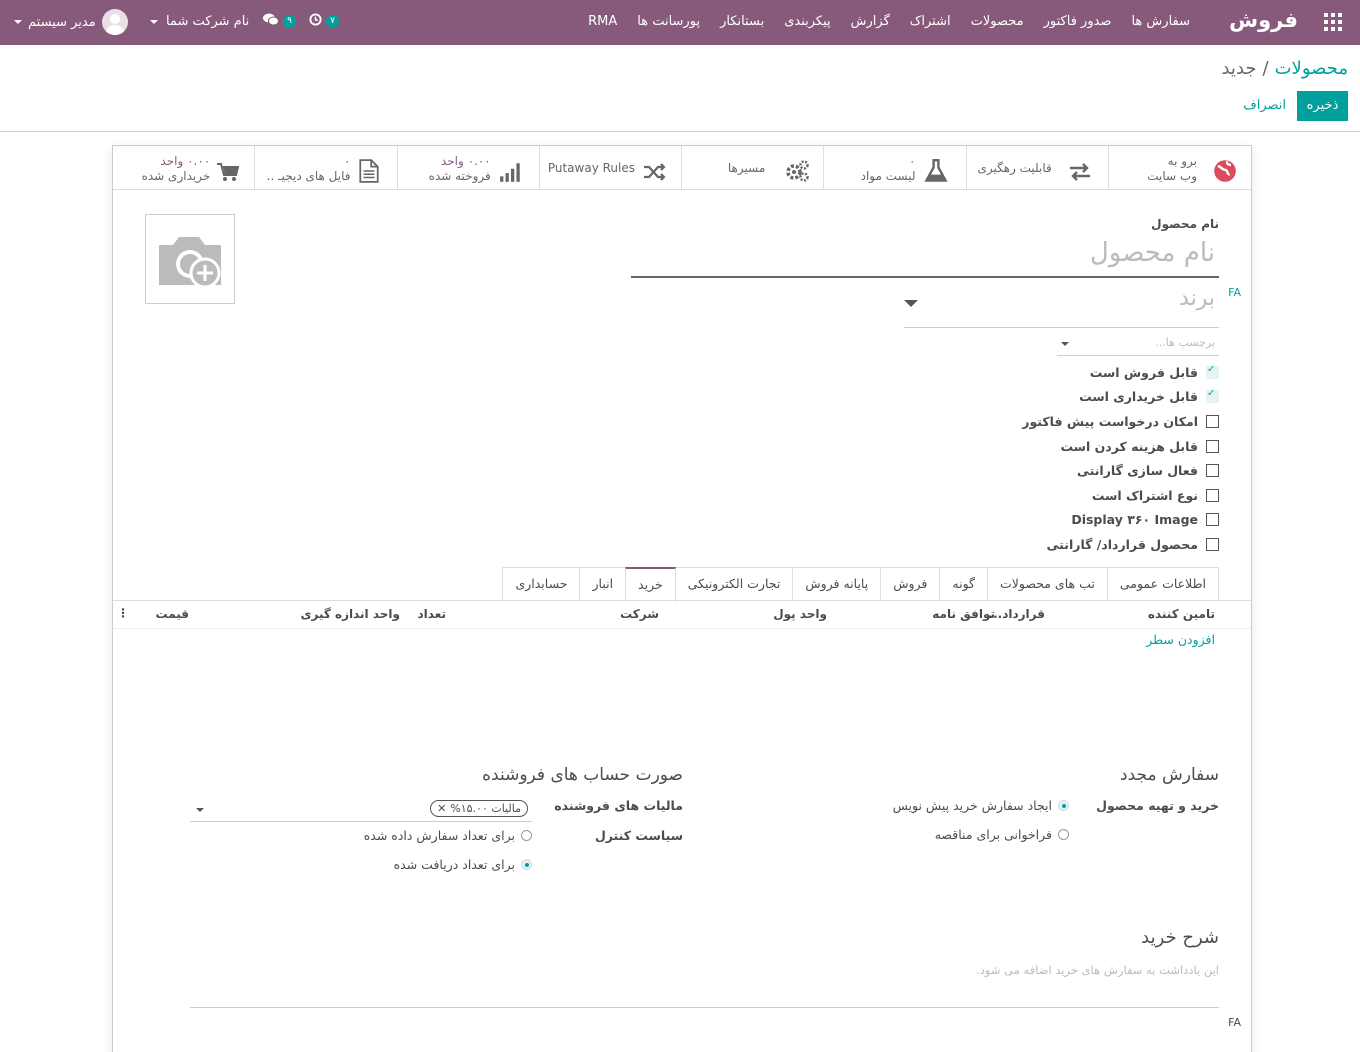 This screenshot has width=1360, height=1052. I want to click on website-smart-button-line2: وب سایت, so click(1172, 176).